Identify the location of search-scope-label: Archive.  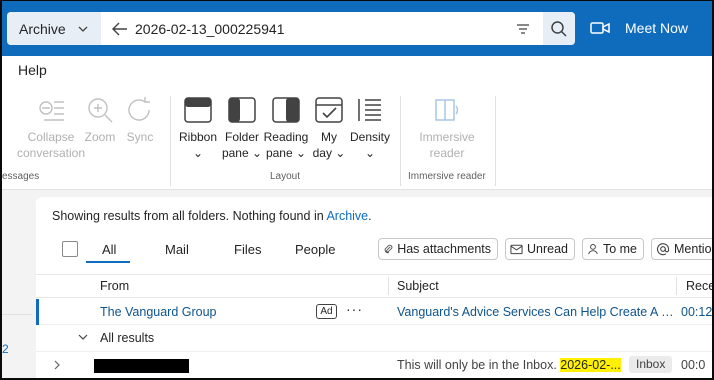
(42, 28).